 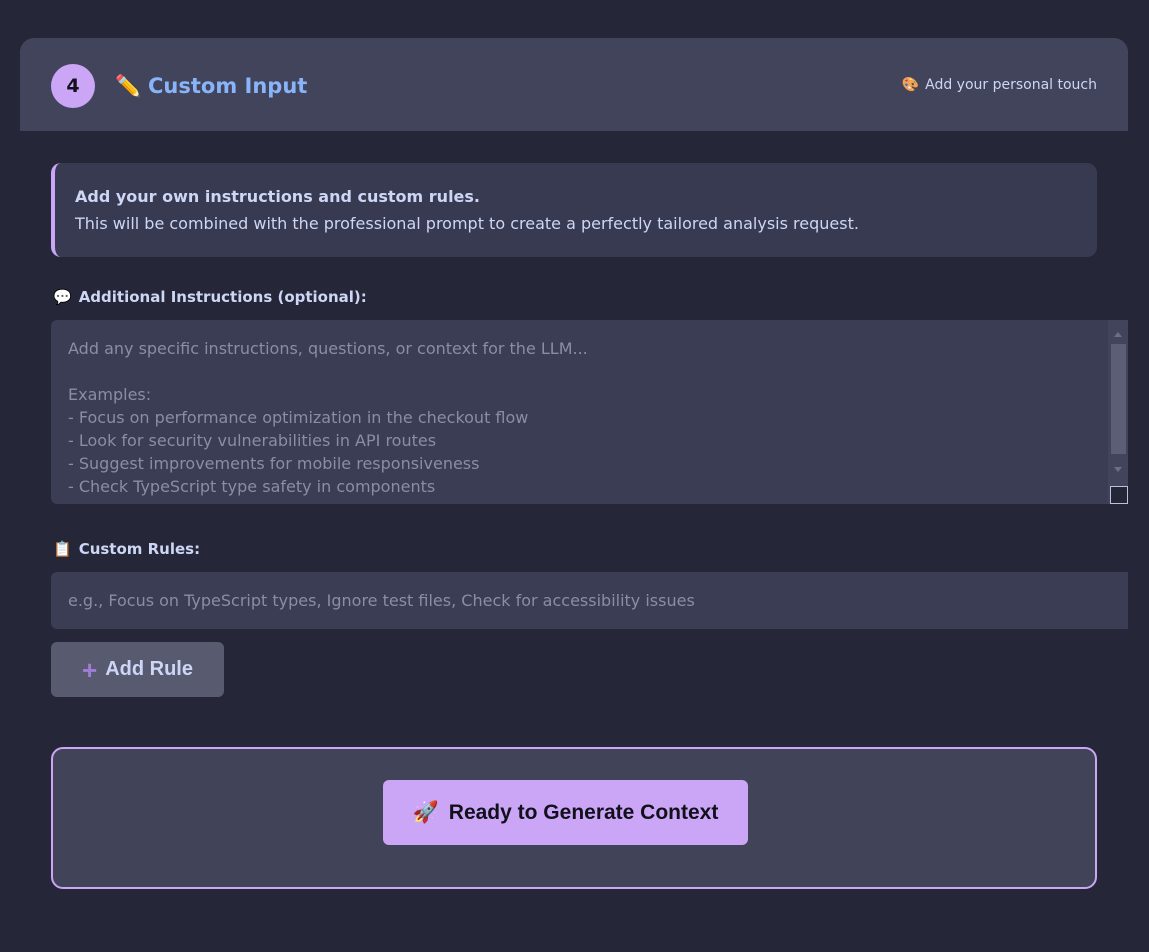 I want to click on clipboard-icon: 📋, so click(x=62, y=549).